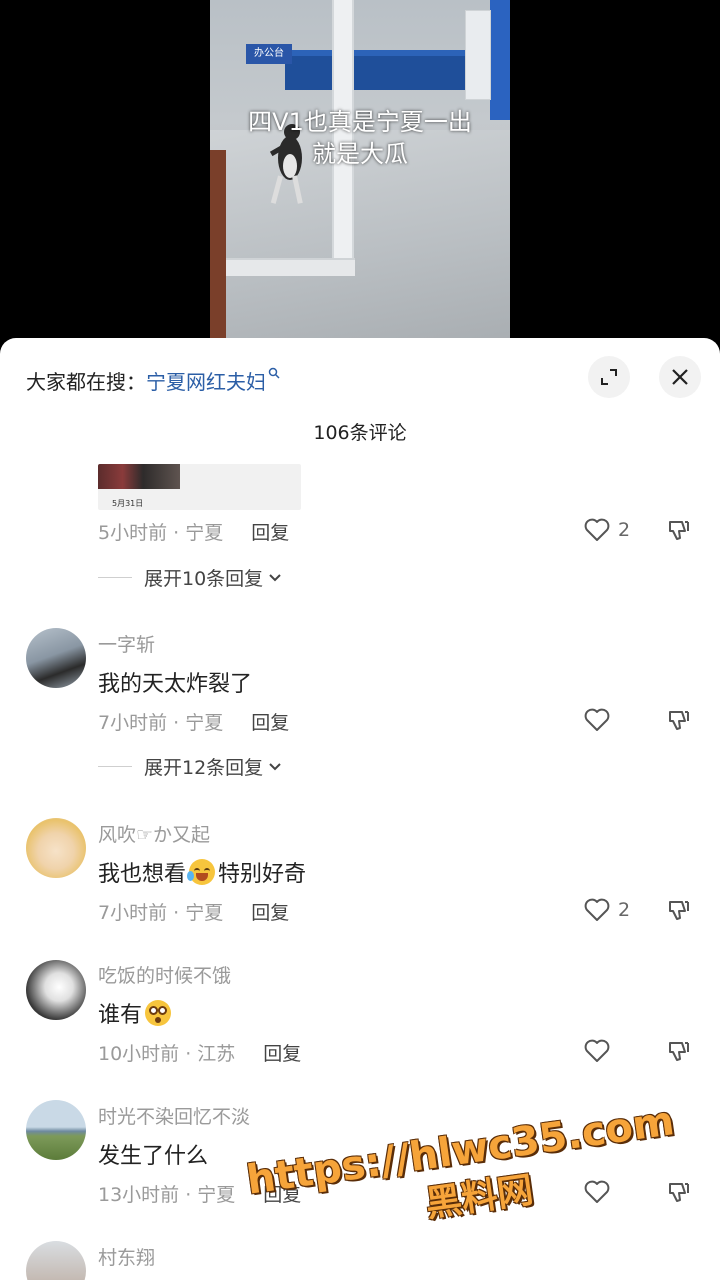  I want to click on expand-replies: 展开10条回复, so click(189, 577).